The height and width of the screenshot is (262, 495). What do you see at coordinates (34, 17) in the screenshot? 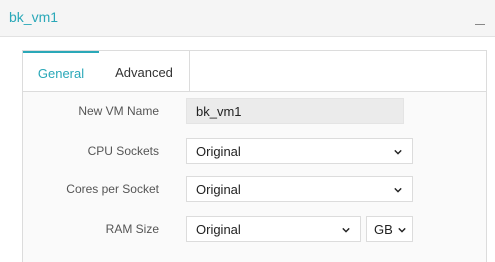
I see `panel-title: bk_vm1` at bounding box center [34, 17].